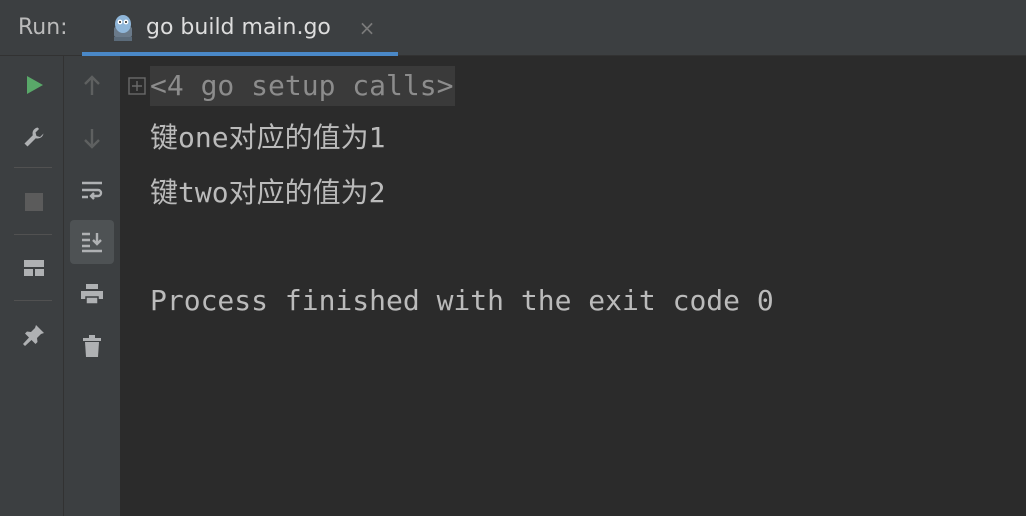  What do you see at coordinates (462, 300) in the screenshot?
I see `process-exit-message: Process finished with the exit code 0` at bounding box center [462, 300].